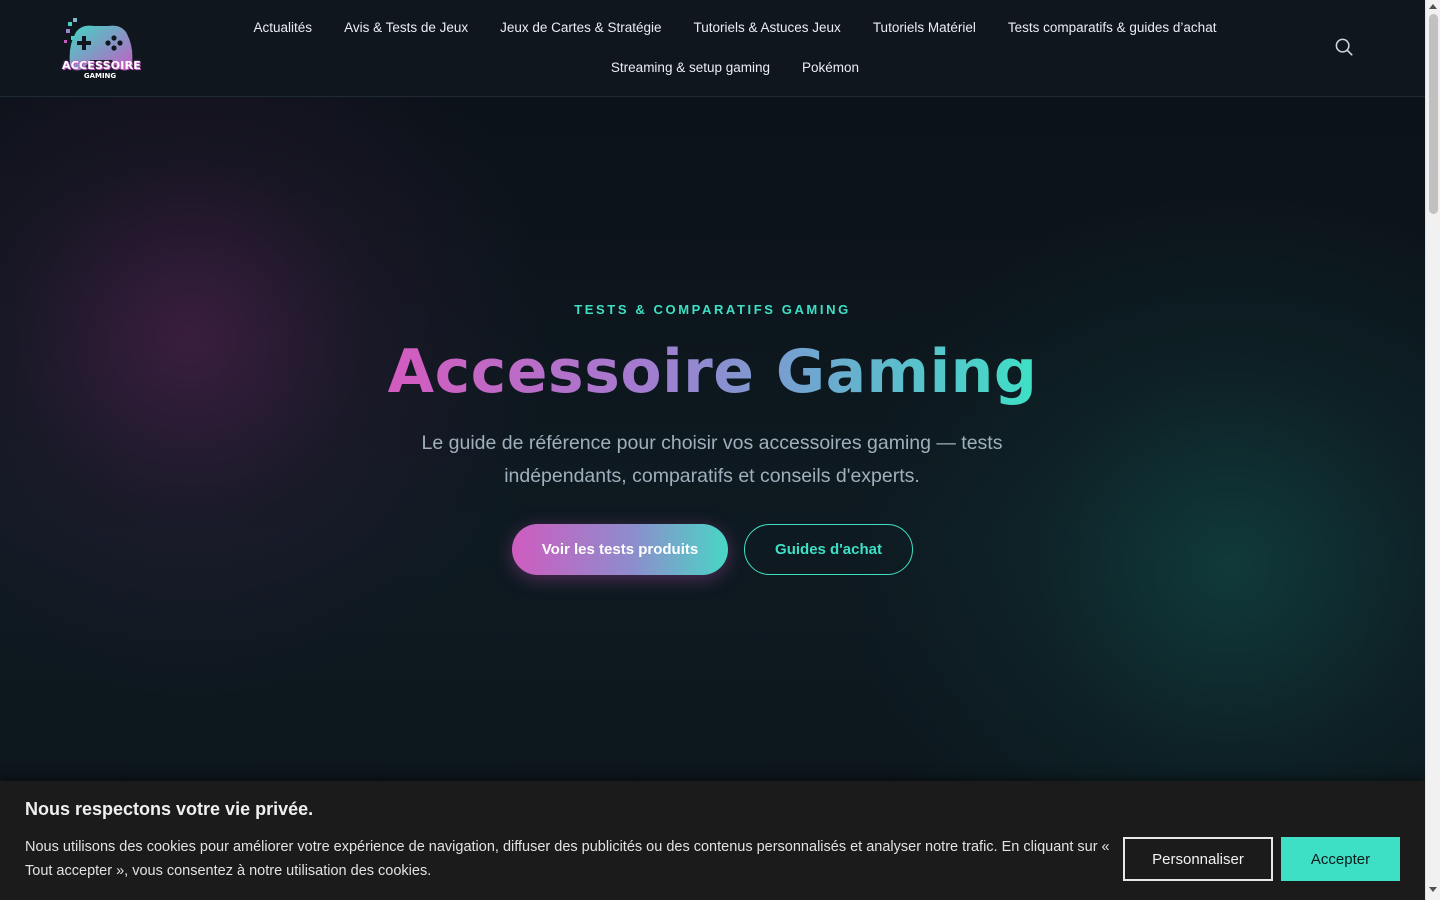  What do you see at coordinates (101, 65) in the screenshot?
I see `logo-text-main: ACCESSOIRE` at bounding box center [101, 65].